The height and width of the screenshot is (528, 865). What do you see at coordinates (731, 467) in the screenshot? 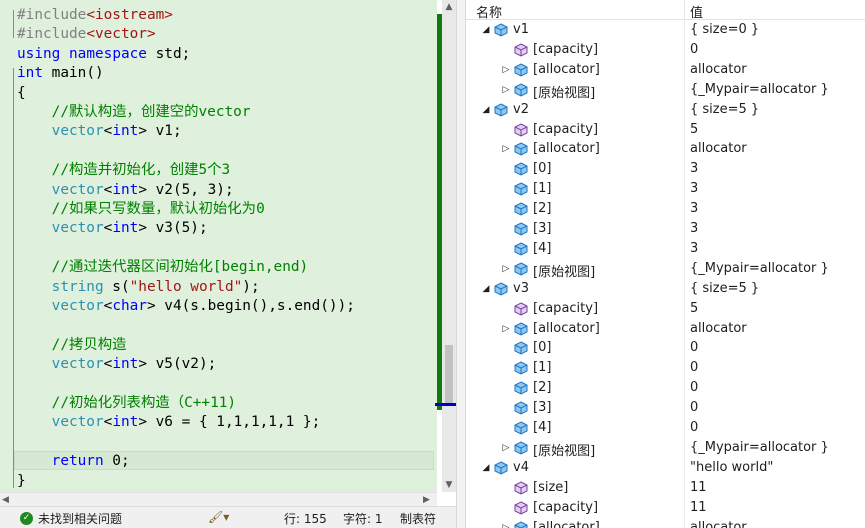
I see `variable-value: "hello world"` at bounding box center [731, 467].